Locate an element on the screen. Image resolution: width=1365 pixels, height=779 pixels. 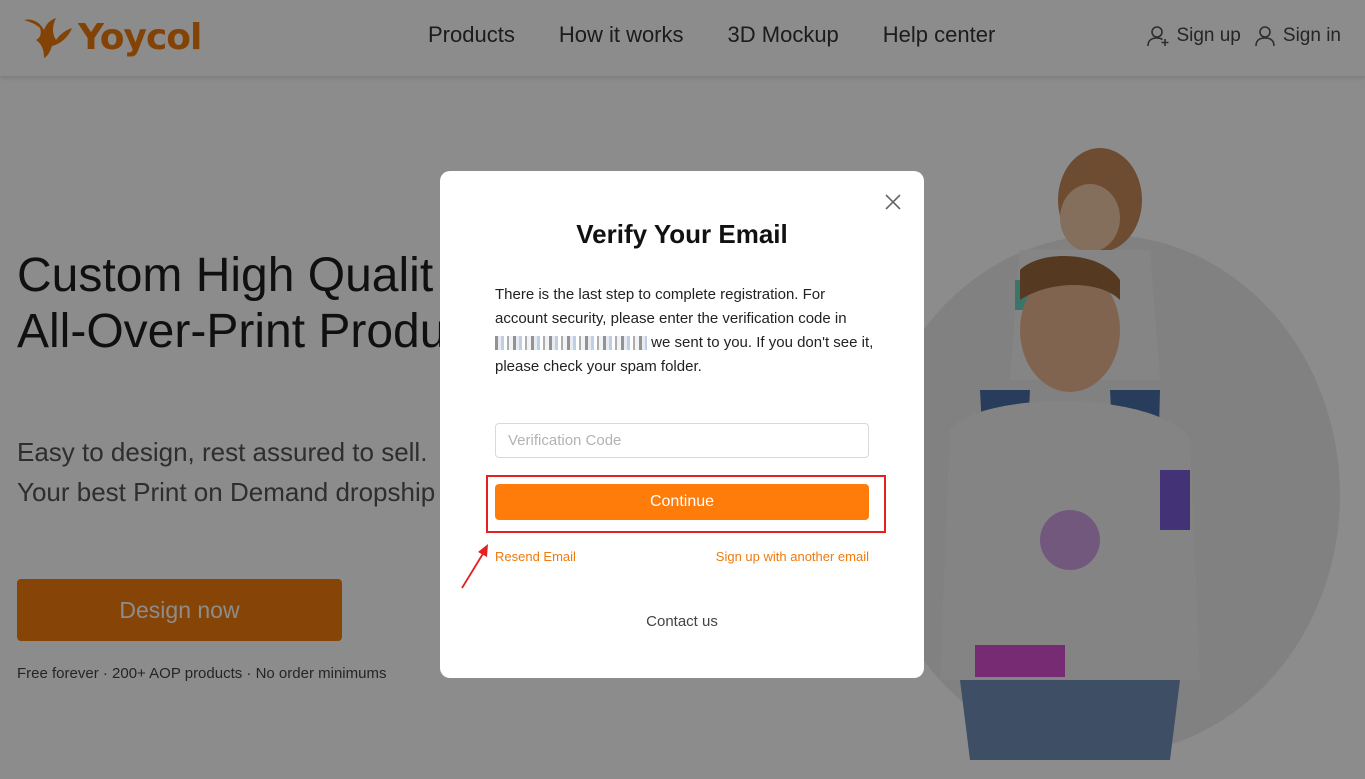
redacted-email is located at coordinates (571, 343).